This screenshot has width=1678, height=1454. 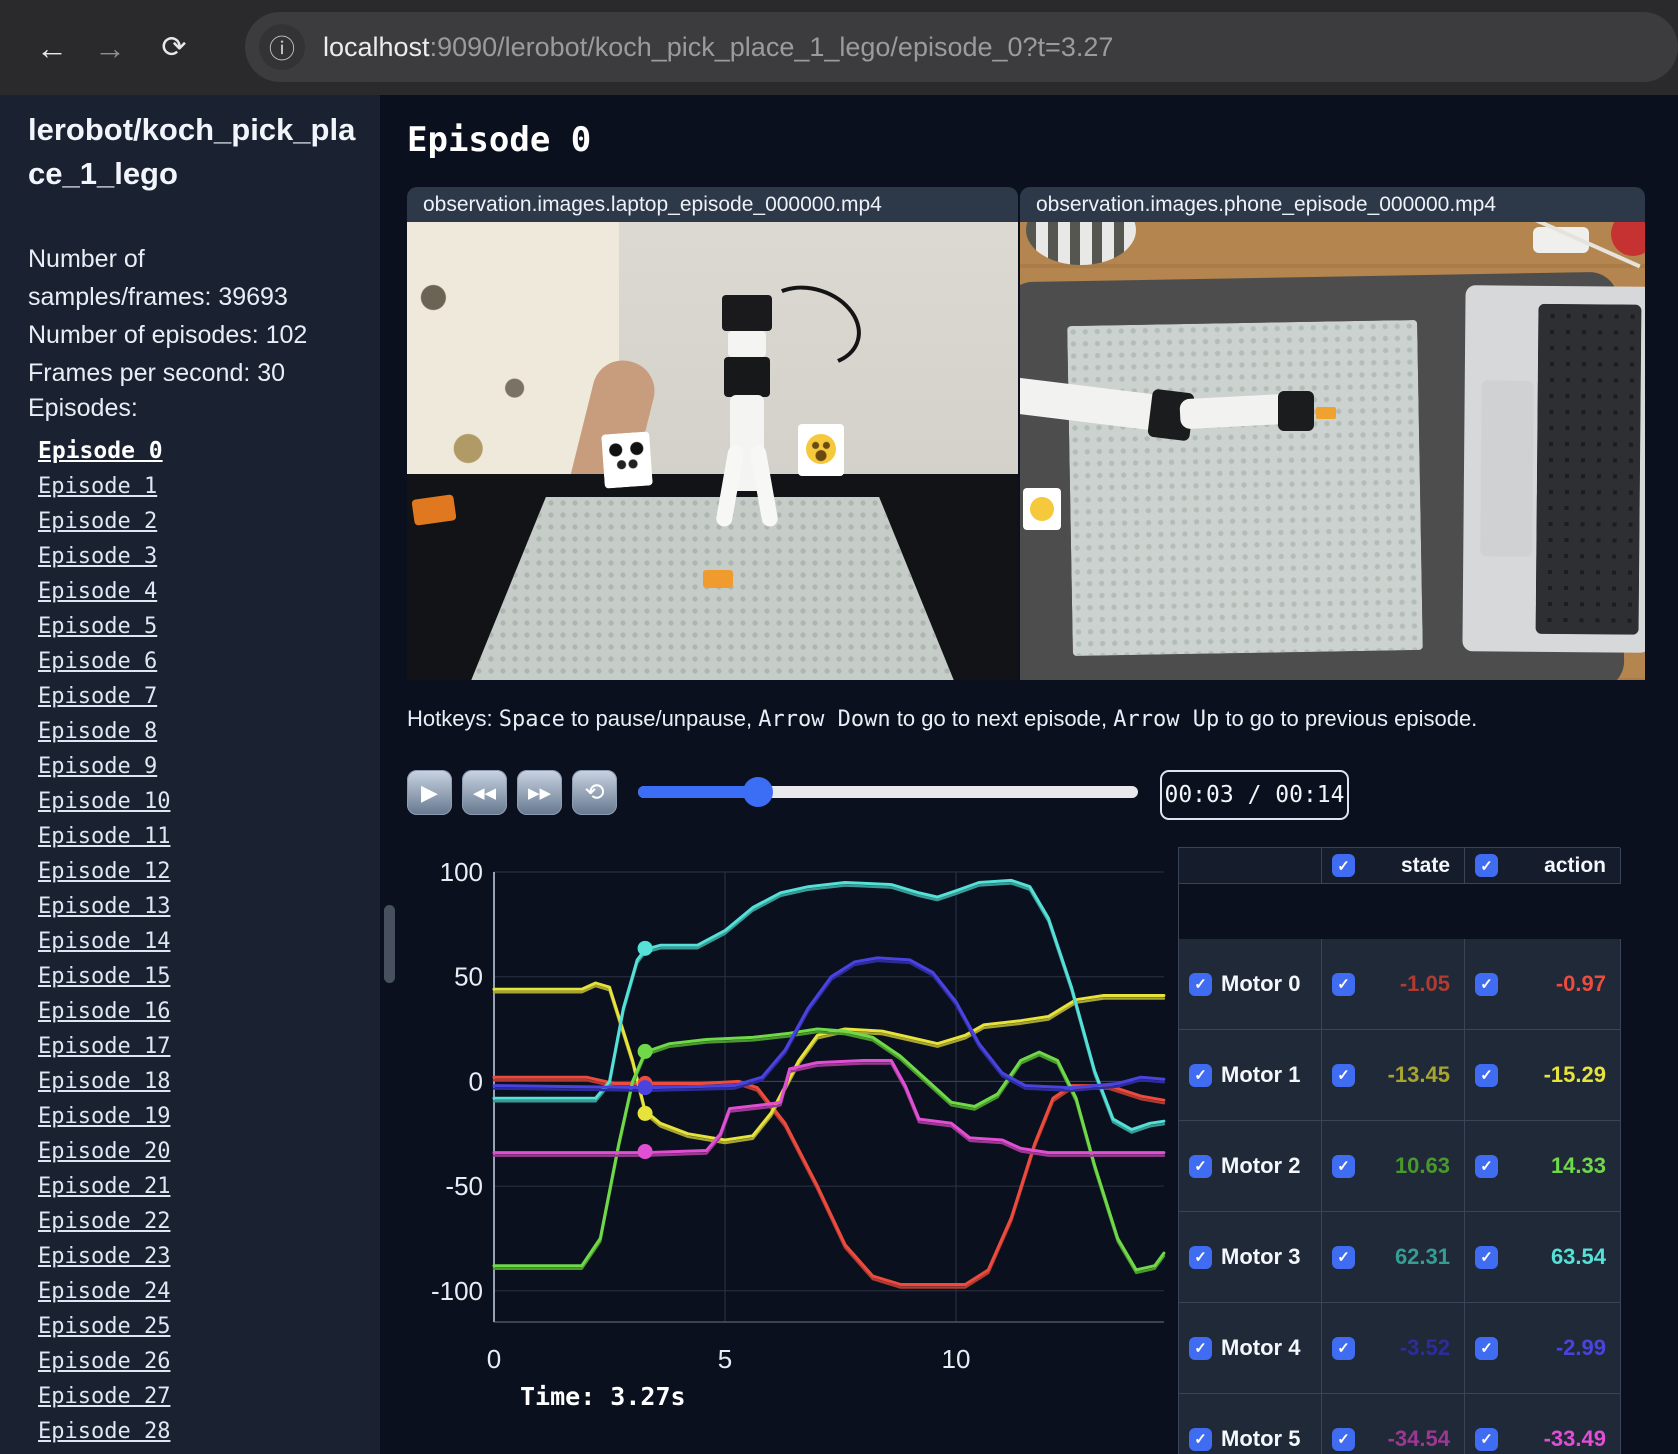 What do you see at coordinates (188, 1151) in the screenshot?
I see `sidebar-item-episode-20: Episode 20` at bounding box center [188, 1151].